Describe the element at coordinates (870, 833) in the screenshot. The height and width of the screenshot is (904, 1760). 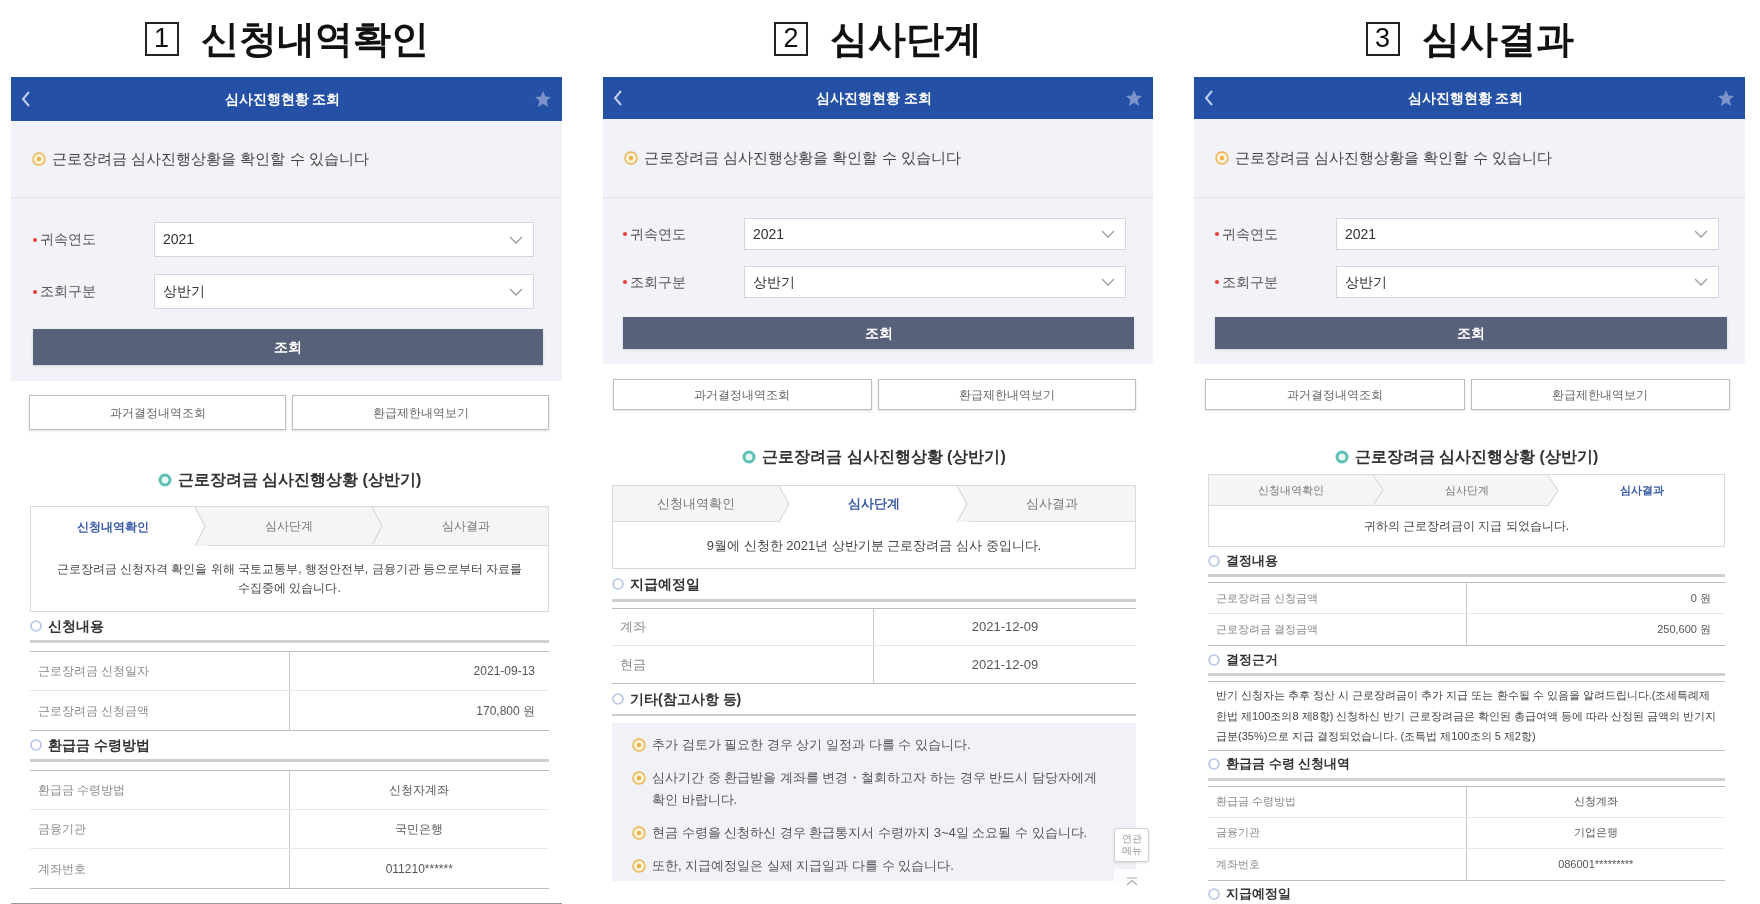
I see `note-text: 현금 수령을 신청하신 경우 환급통지서 수령까지 3~4일 소요될 수 있습니다.` at that location.